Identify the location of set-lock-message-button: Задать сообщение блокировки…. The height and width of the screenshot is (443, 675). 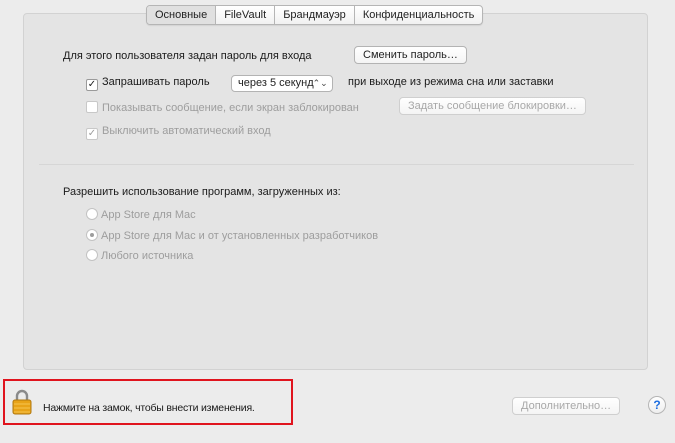
(492, 106).